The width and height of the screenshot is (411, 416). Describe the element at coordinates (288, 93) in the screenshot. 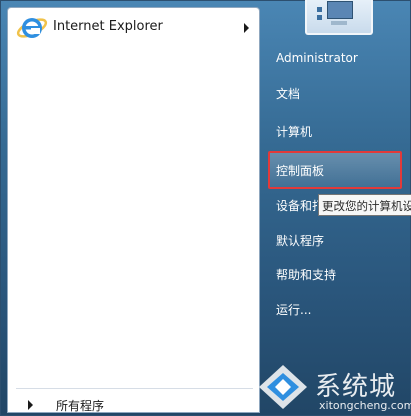

I see `right-item-documents: 文档` at that location.